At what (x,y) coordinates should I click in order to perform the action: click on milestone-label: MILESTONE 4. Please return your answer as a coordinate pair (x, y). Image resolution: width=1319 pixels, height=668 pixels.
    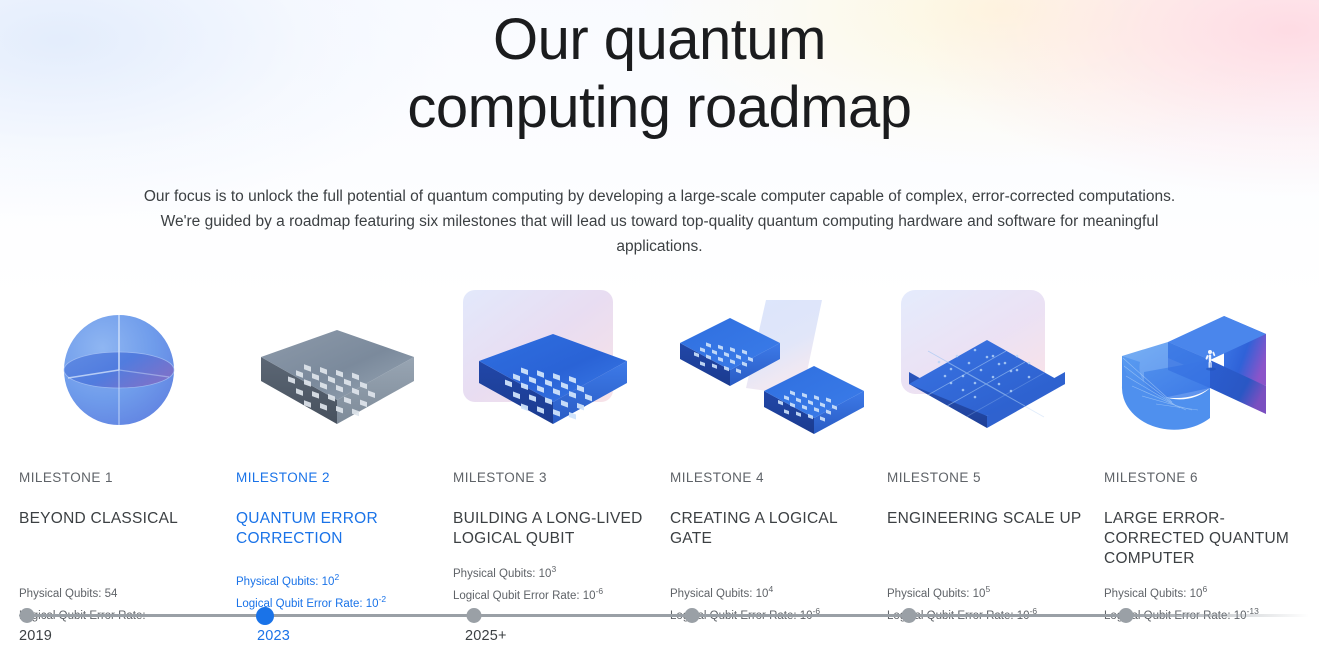
    Looking at the image, I should click on (717, 477).